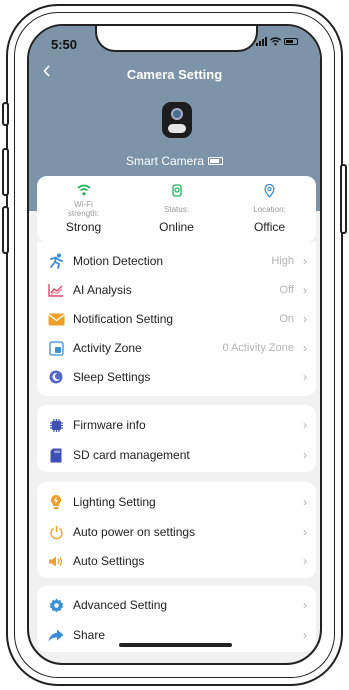 The image size is (349, 690). I want to click on status-label: Status:, so click(176, 209).